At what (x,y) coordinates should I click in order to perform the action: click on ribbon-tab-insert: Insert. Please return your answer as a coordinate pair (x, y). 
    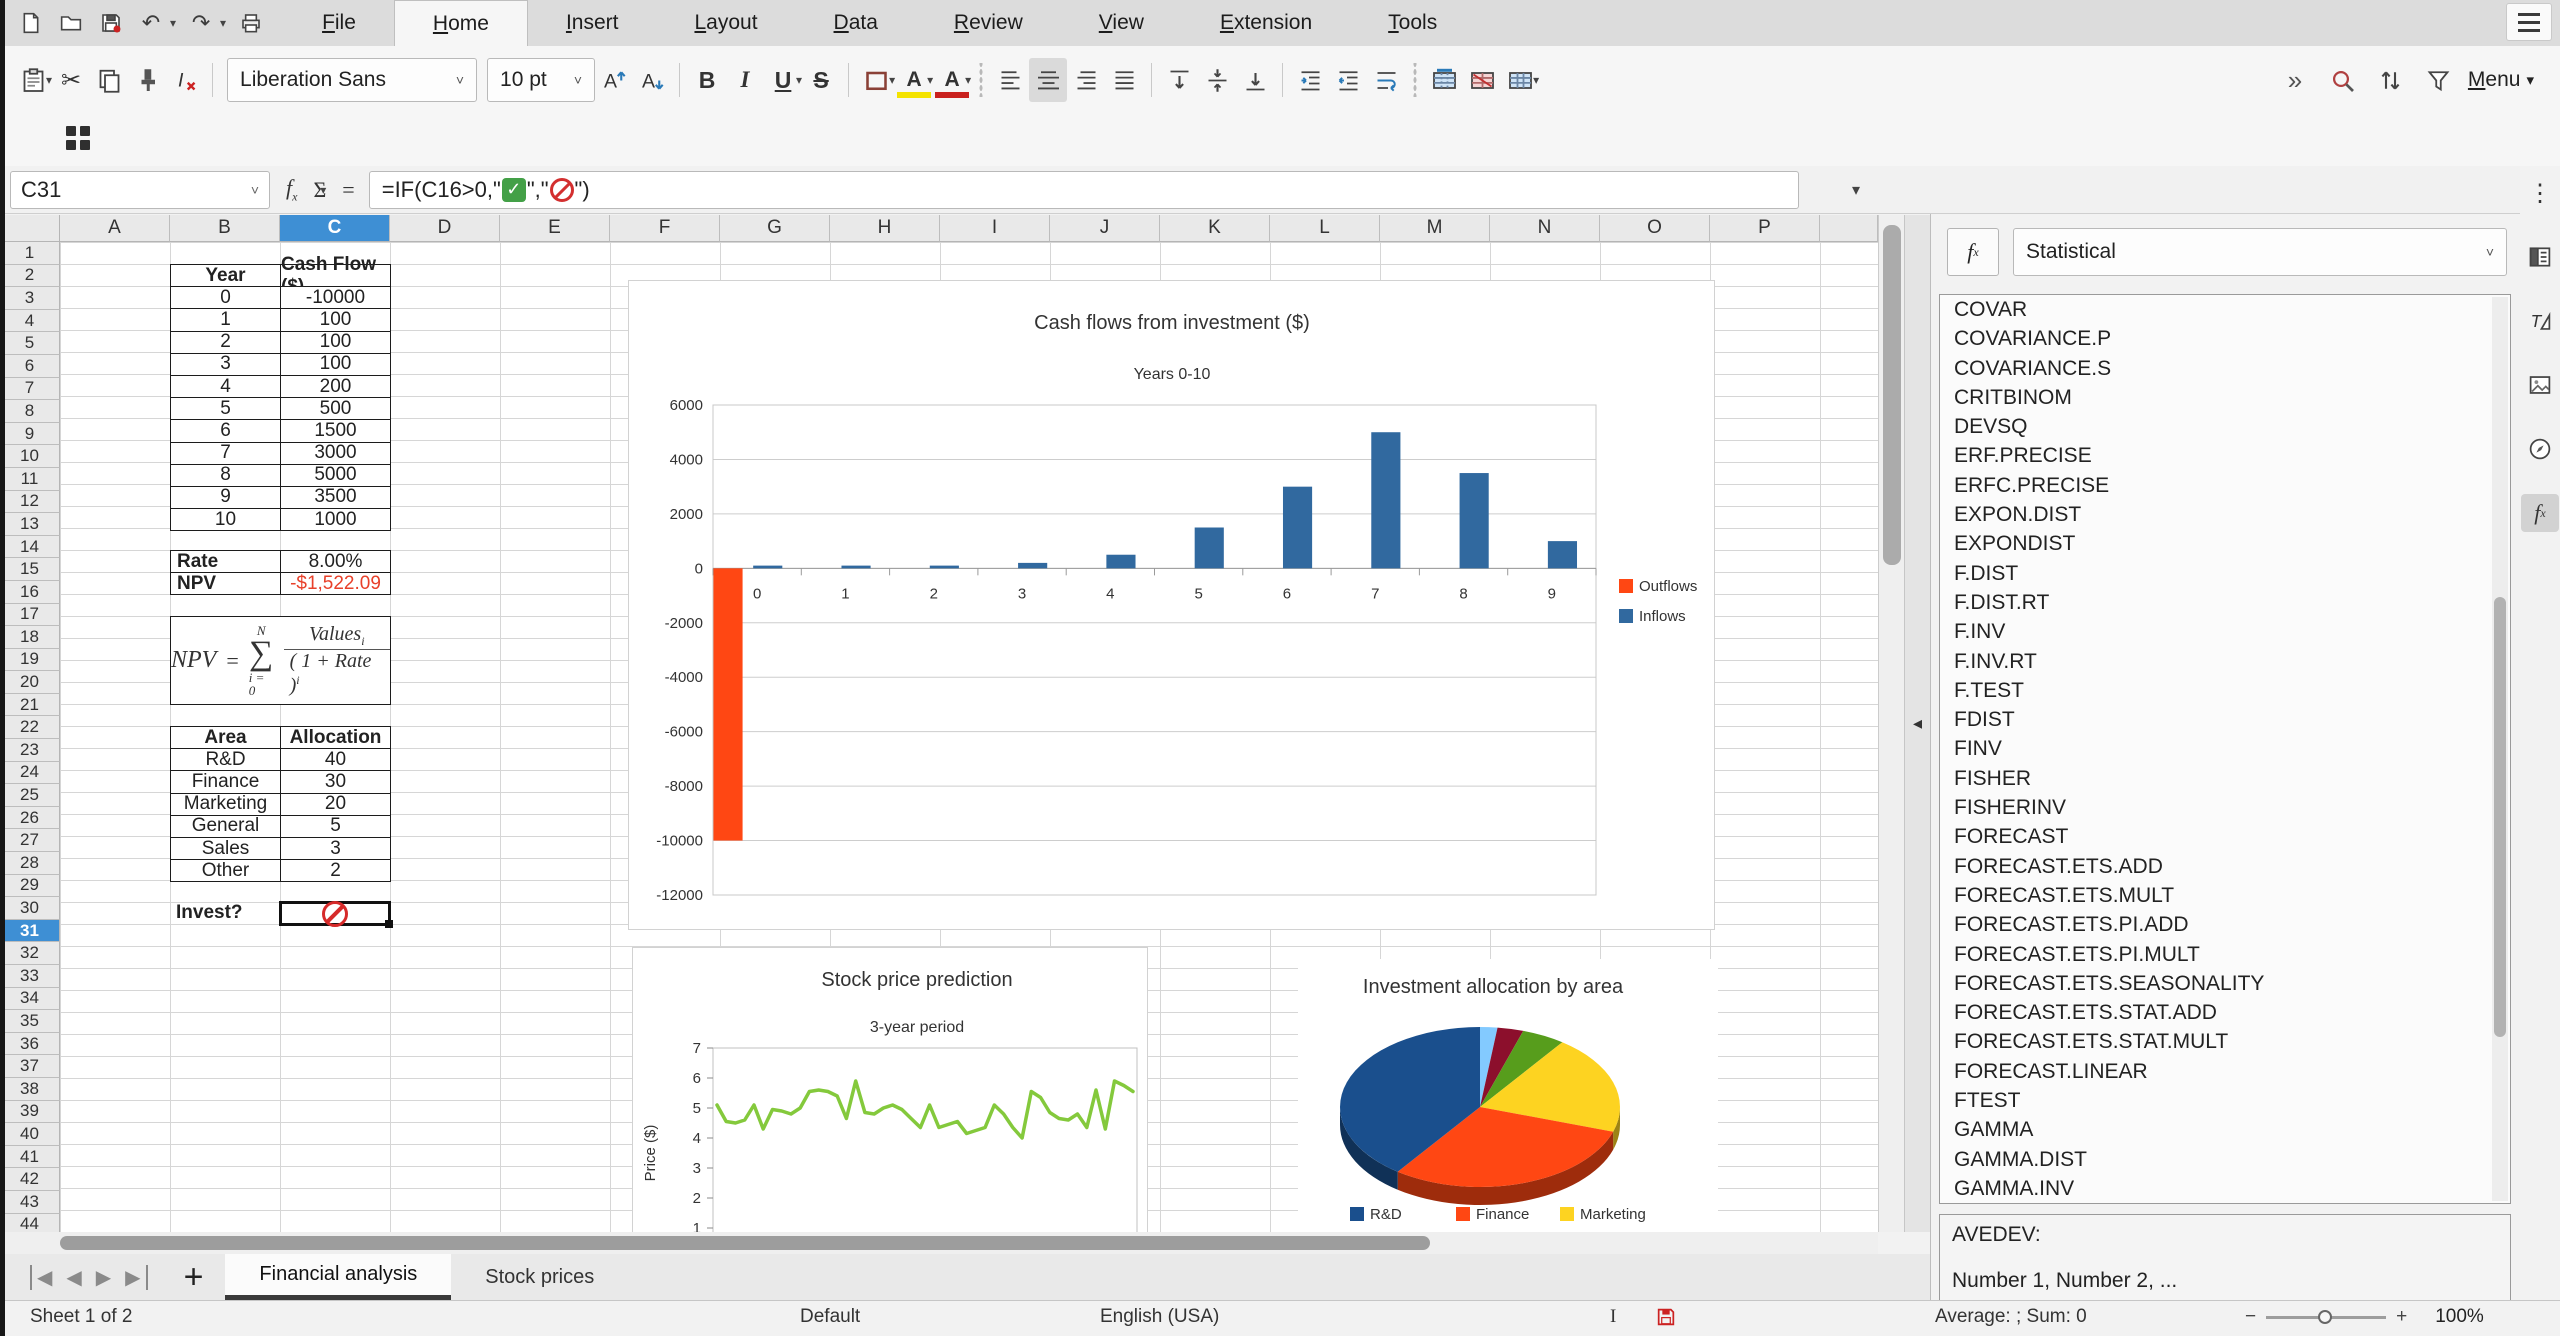
    Looking at the image, I should click on (592, 23).